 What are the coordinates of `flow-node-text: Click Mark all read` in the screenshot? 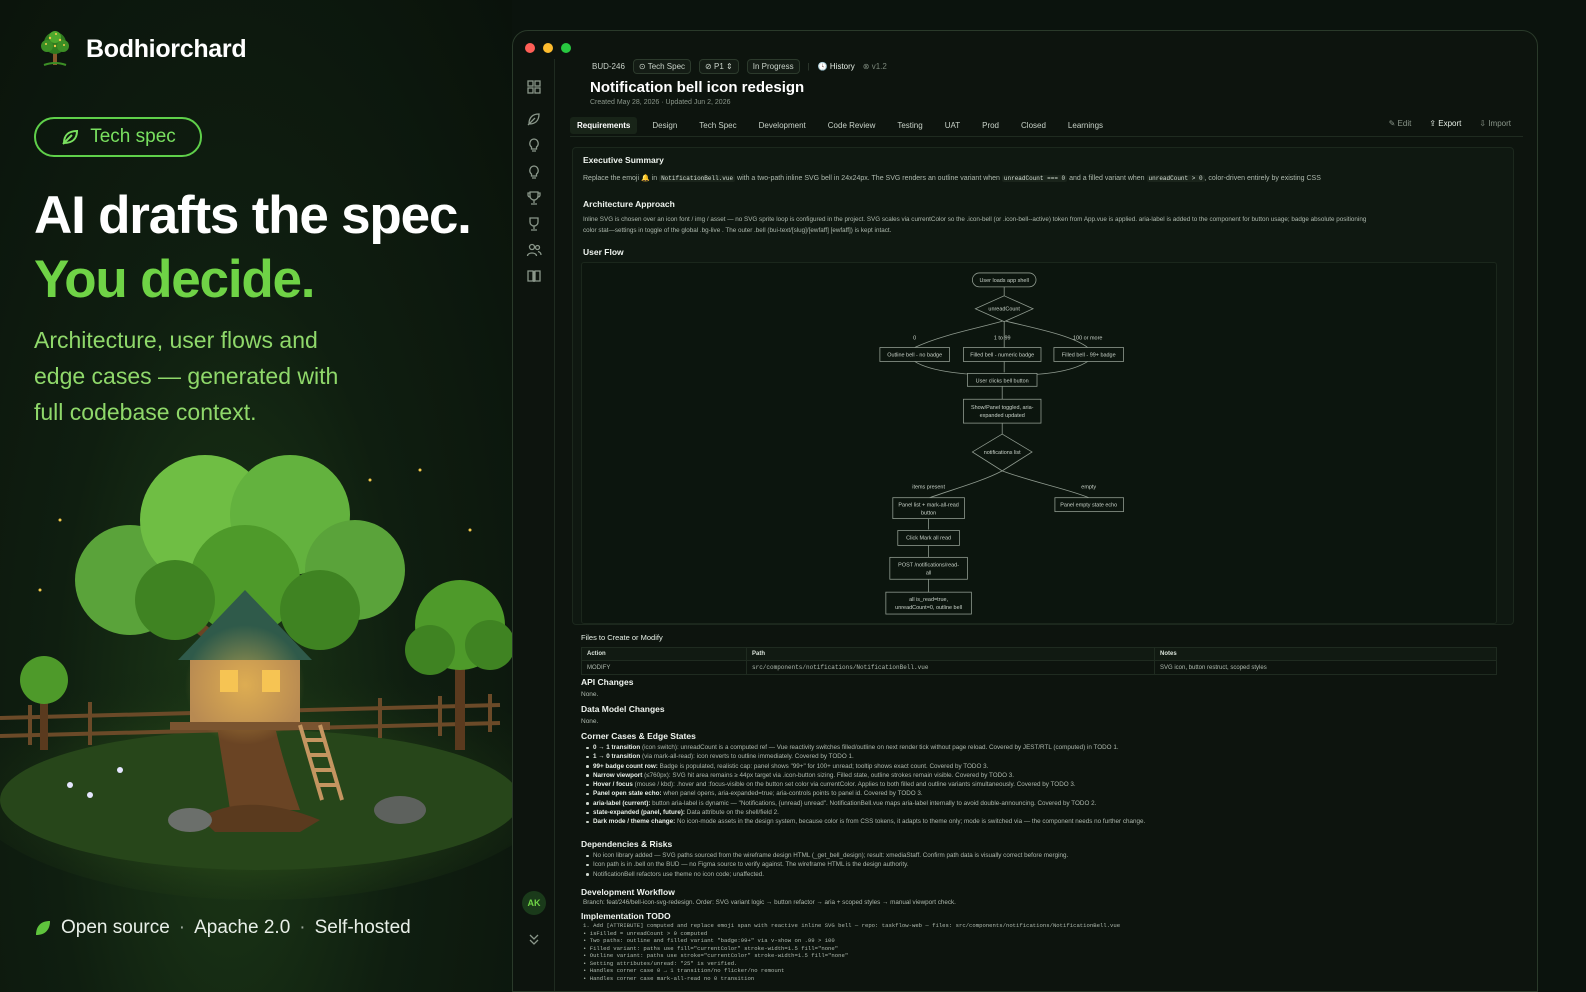 It's located at (928, 538).